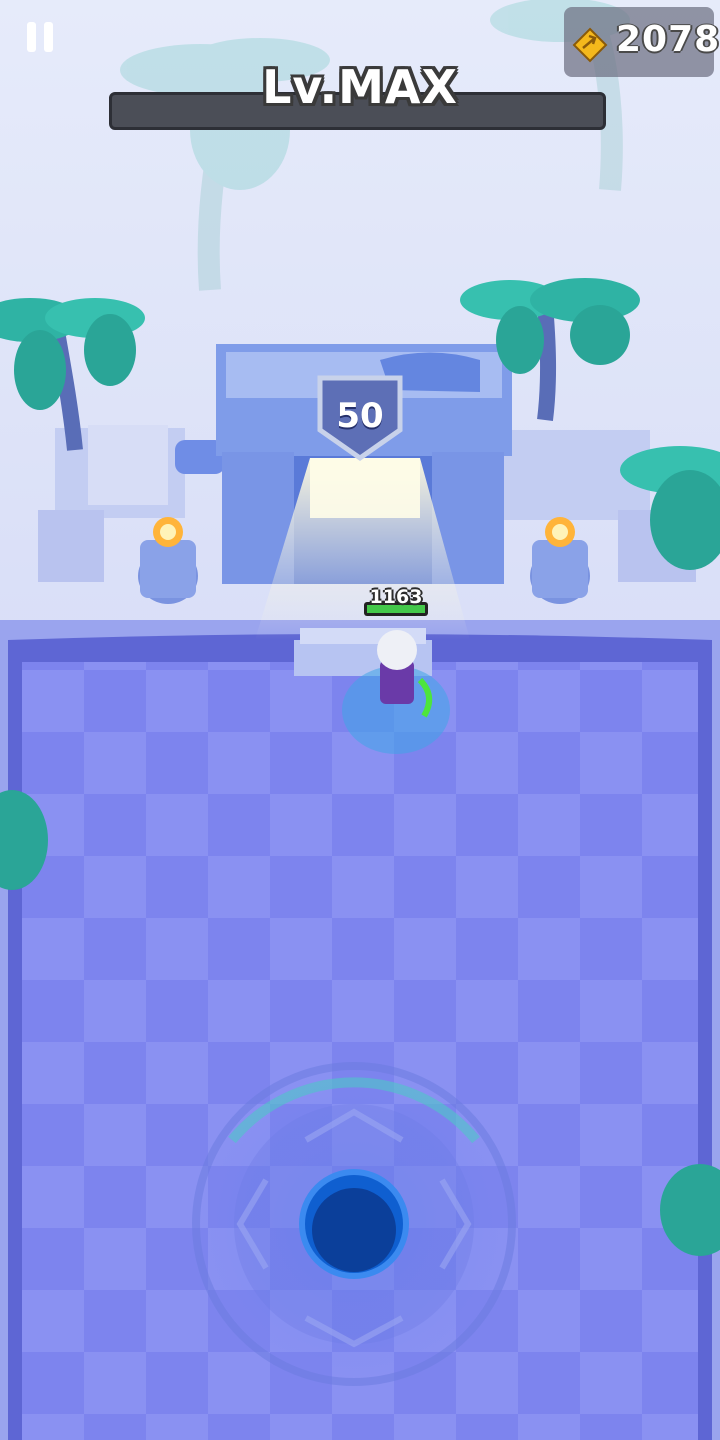  Describe the element at coordinates (354, 1224) in the screenshot. I see `virtual-joystick` at that location.